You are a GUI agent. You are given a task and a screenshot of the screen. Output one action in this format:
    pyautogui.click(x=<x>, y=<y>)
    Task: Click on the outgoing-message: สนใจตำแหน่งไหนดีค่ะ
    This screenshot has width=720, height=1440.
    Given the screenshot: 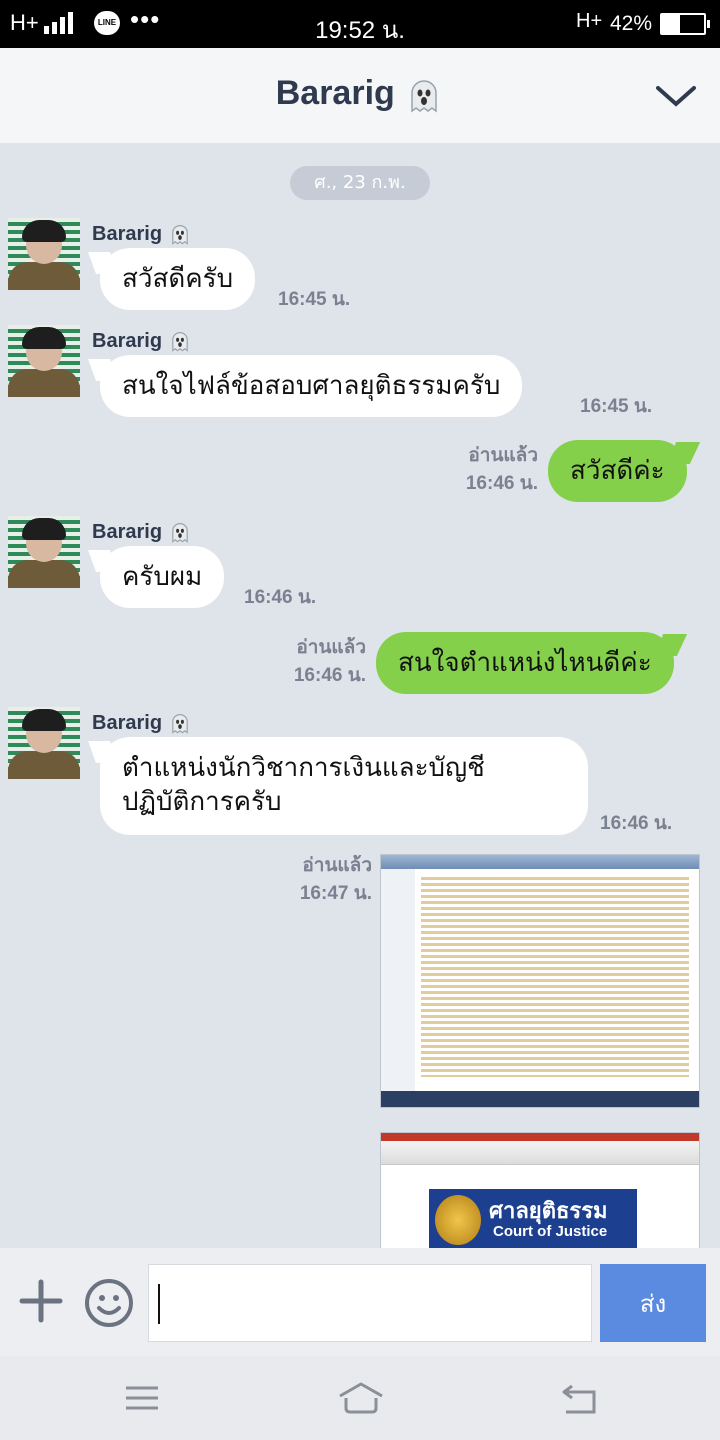 What is the action you would take?
    pyautogui.click(x=525, y=663)
    